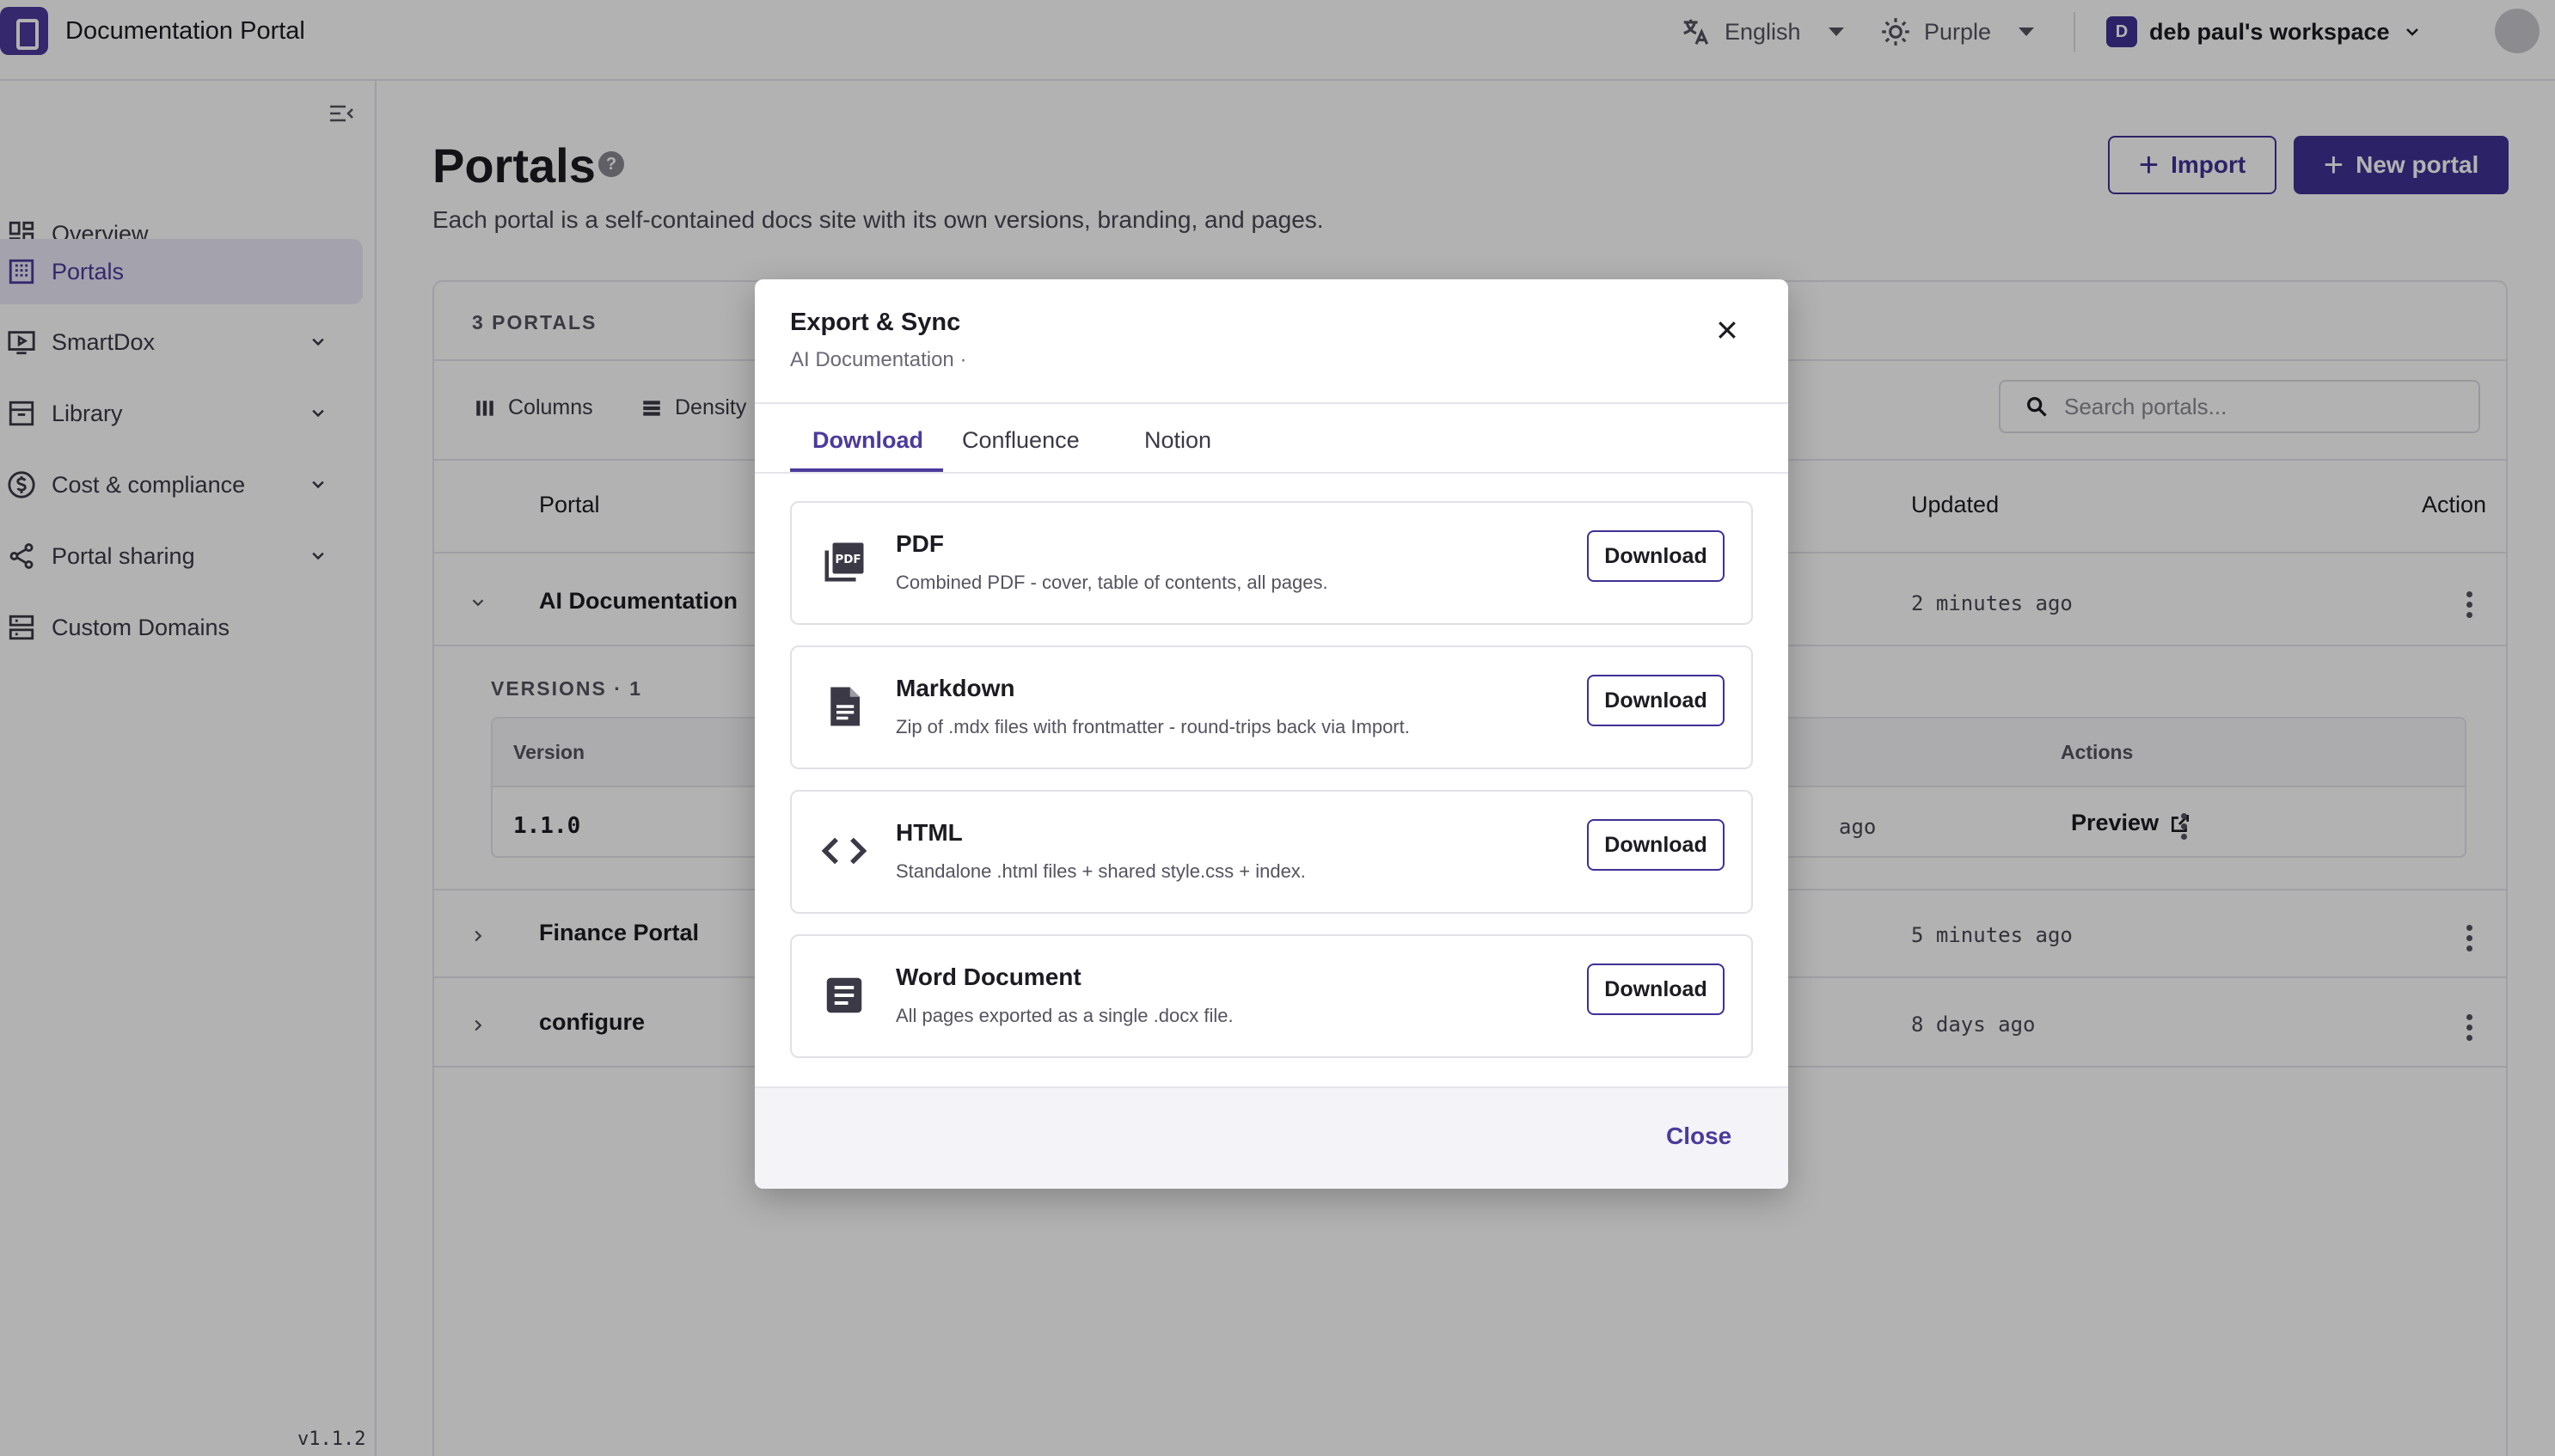 The height and width of the screenshot is (1456, 2555). I want to click on download-html-button: Download, so click(1656, 845).